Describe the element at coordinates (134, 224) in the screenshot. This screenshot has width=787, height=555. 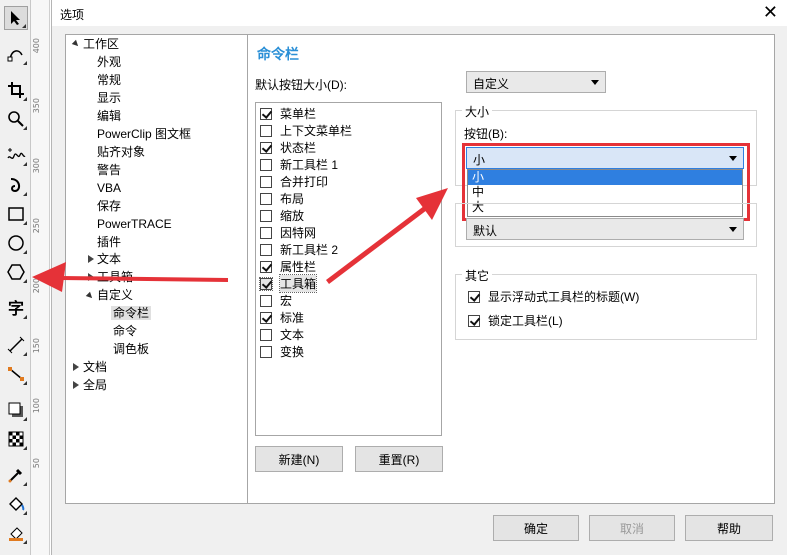
I see `tree-node: PowerTRACE` at that location.